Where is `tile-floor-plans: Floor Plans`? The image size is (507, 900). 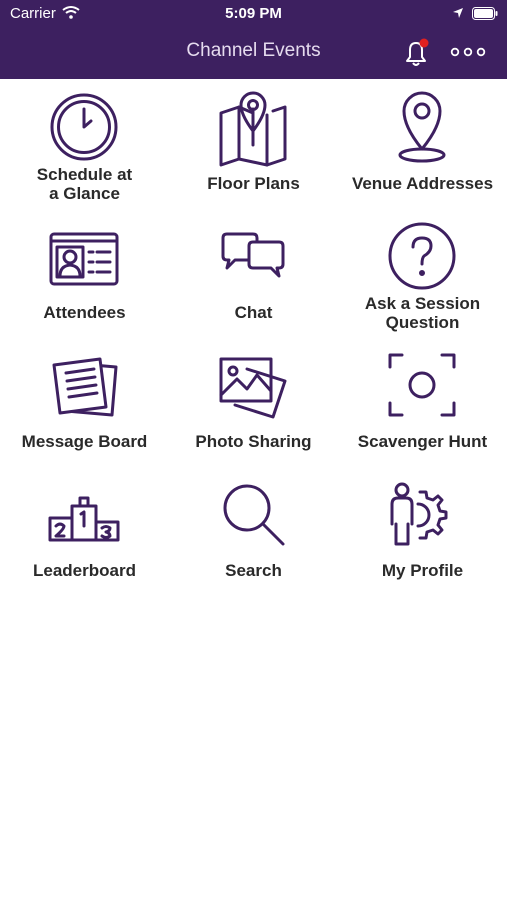 tile-floor-plans: Floor Plans is located at coordinates (253, 143).